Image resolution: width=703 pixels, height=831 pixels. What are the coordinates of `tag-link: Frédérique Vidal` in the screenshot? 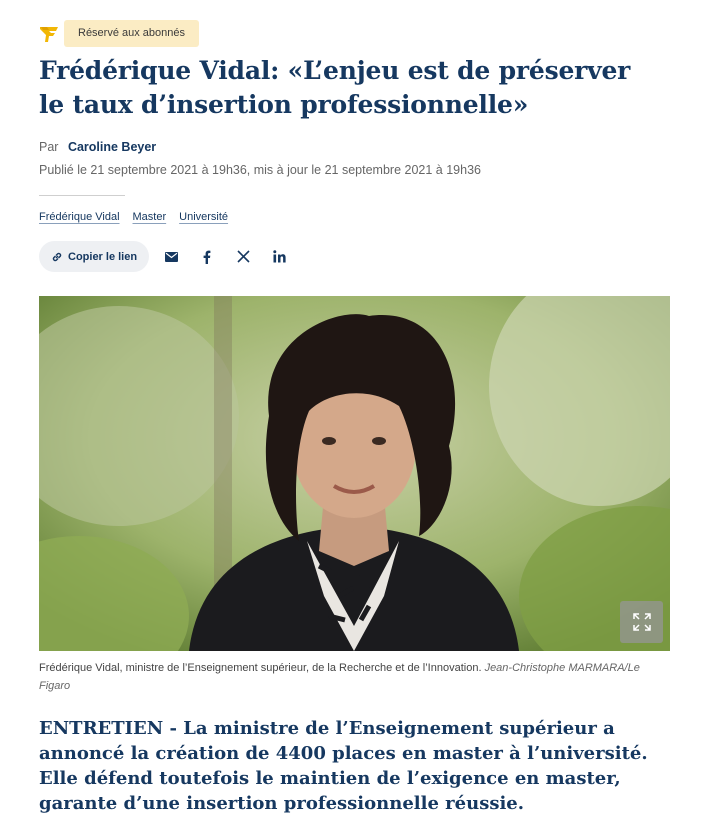 It's located at (79, 217).